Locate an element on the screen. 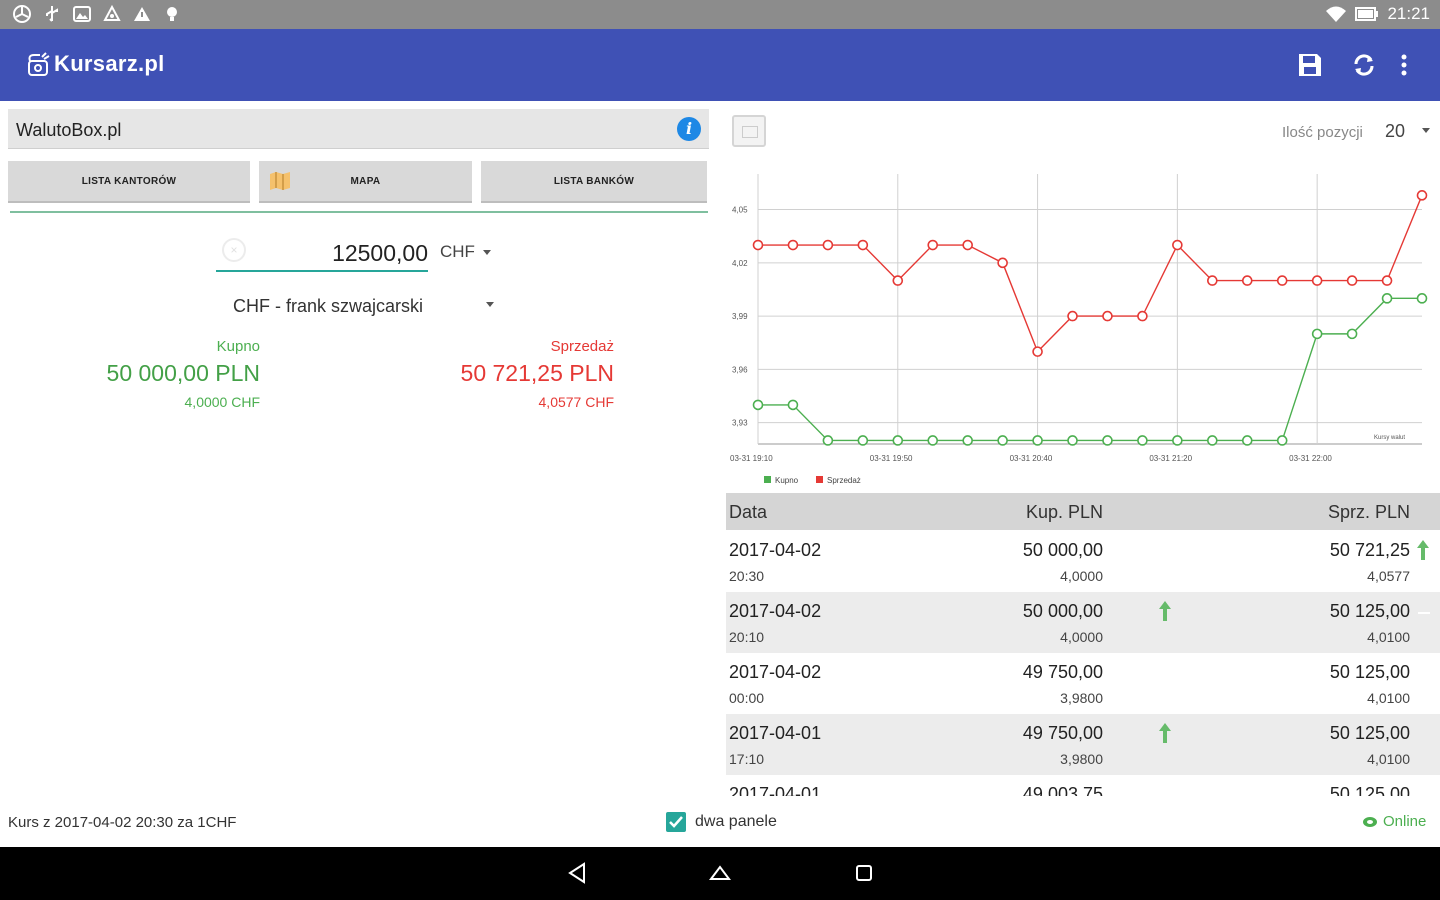 This screenshot has width=1440, height=900. mapa-button: MAPA is located at coordinates (365, 182).